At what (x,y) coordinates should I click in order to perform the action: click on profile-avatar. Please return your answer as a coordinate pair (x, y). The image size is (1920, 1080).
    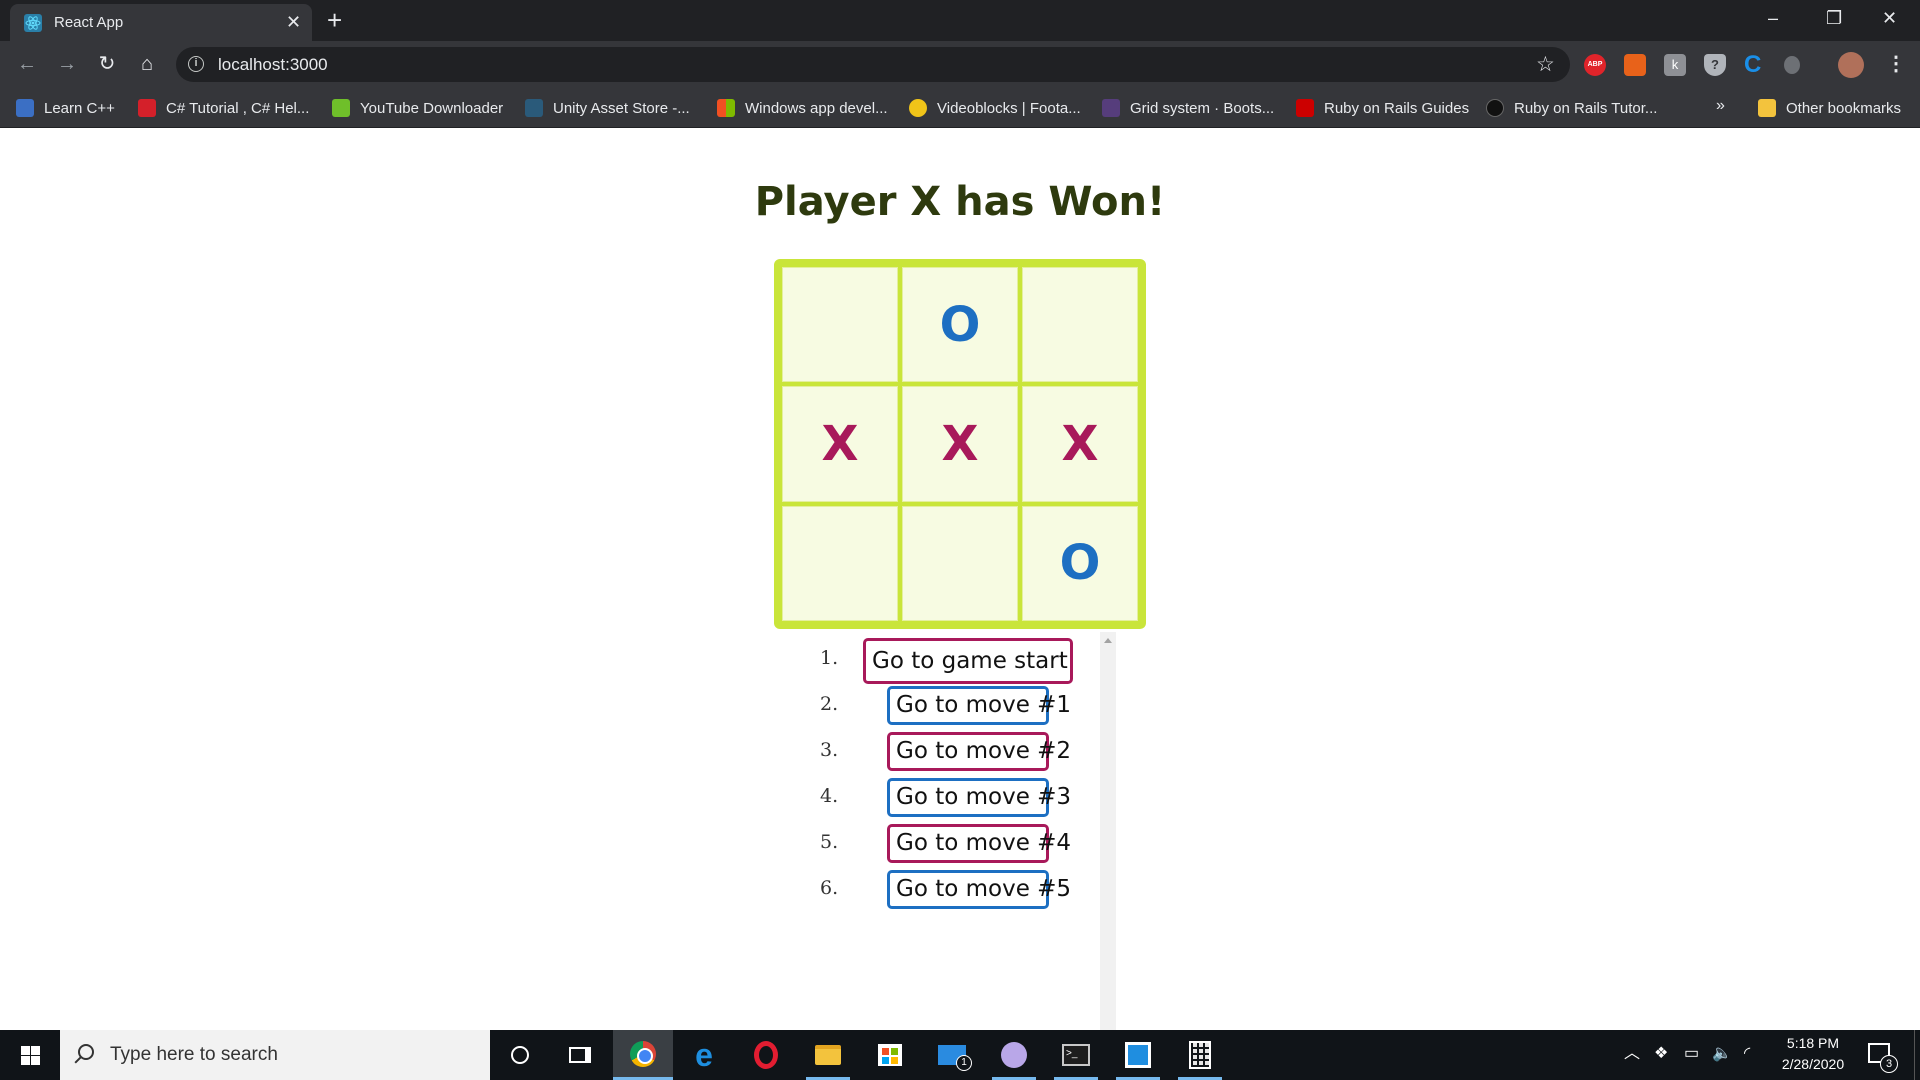
    Looking at the image, I should click on (1851, 65).